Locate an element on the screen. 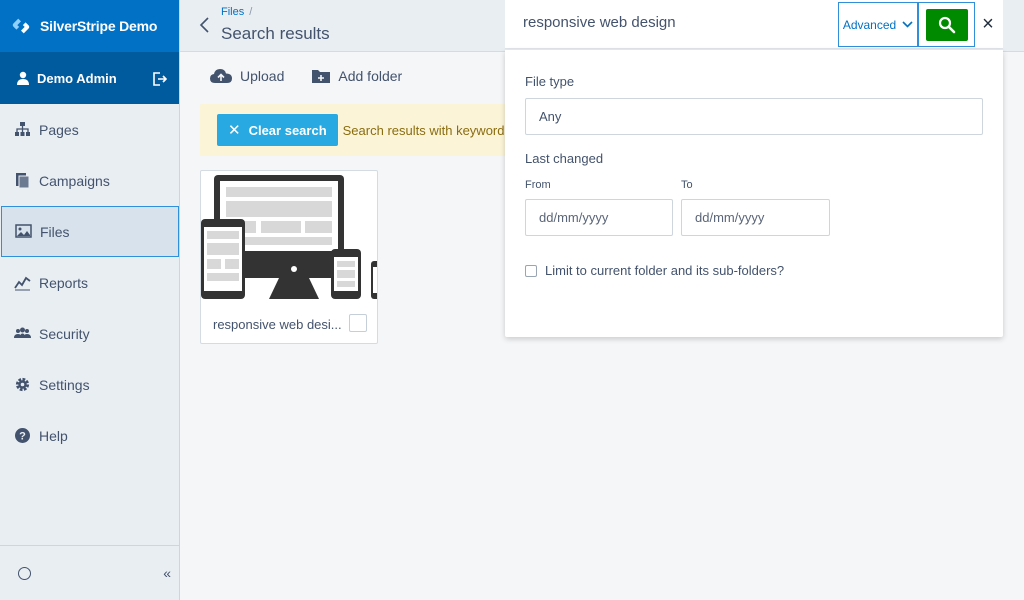 Image resolution: width=1024 pixels, height=600 pixels. search-button is located at coordinates (946, 24).